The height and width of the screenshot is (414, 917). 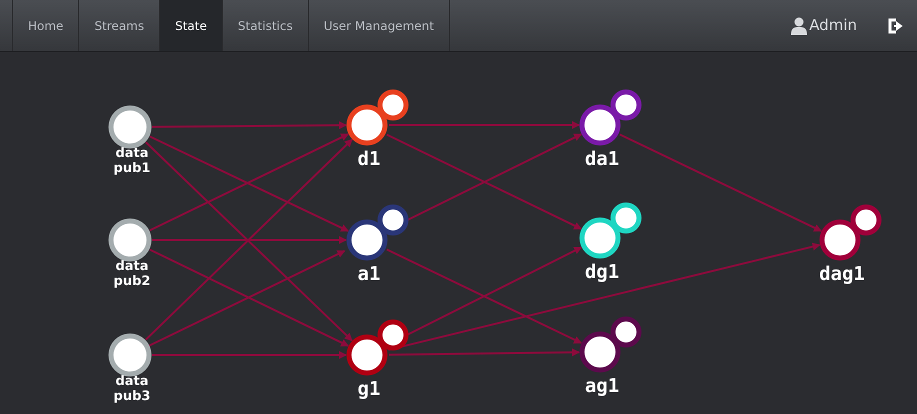 What do you see at coordinates (602, 272) in the screenshot?
I see `node-label: dg1` at bounding box center [602, 272].